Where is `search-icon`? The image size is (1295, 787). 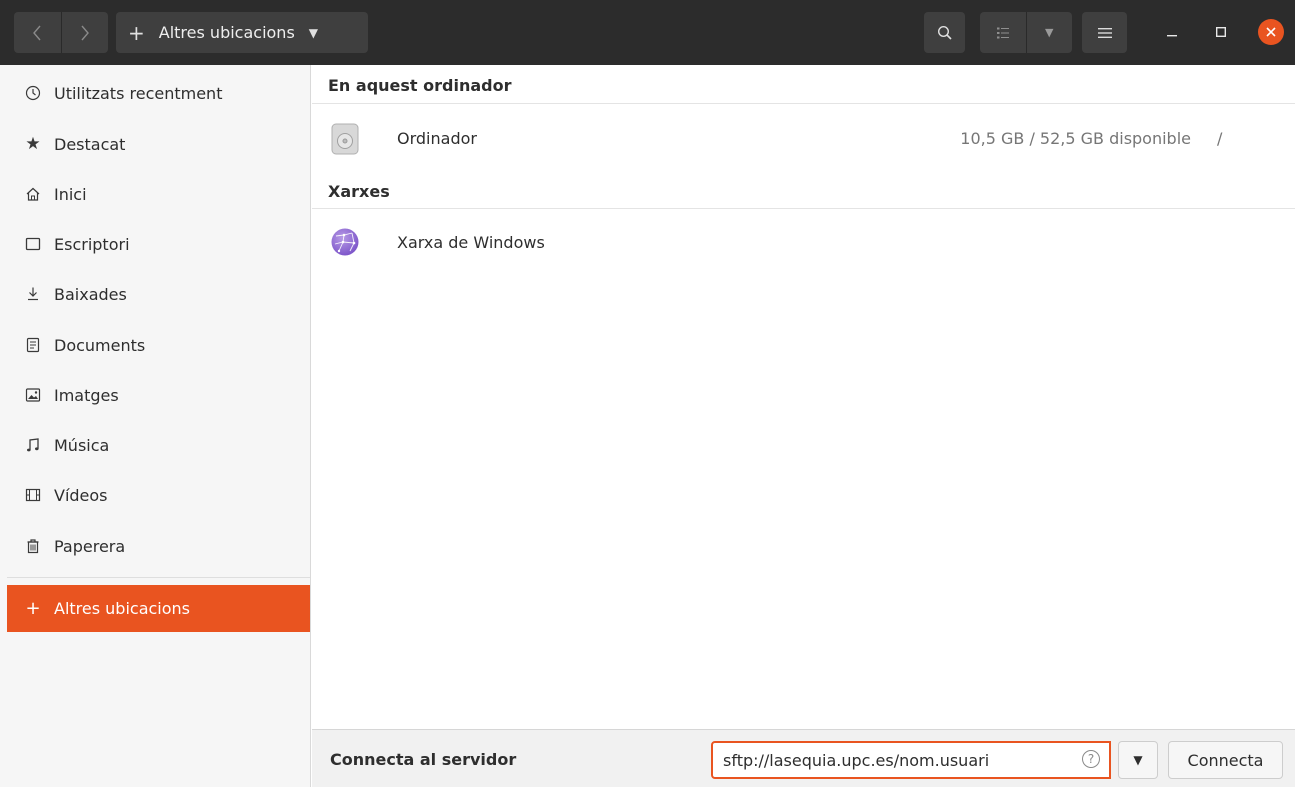
search-icon is located at coordinates (944, 32).